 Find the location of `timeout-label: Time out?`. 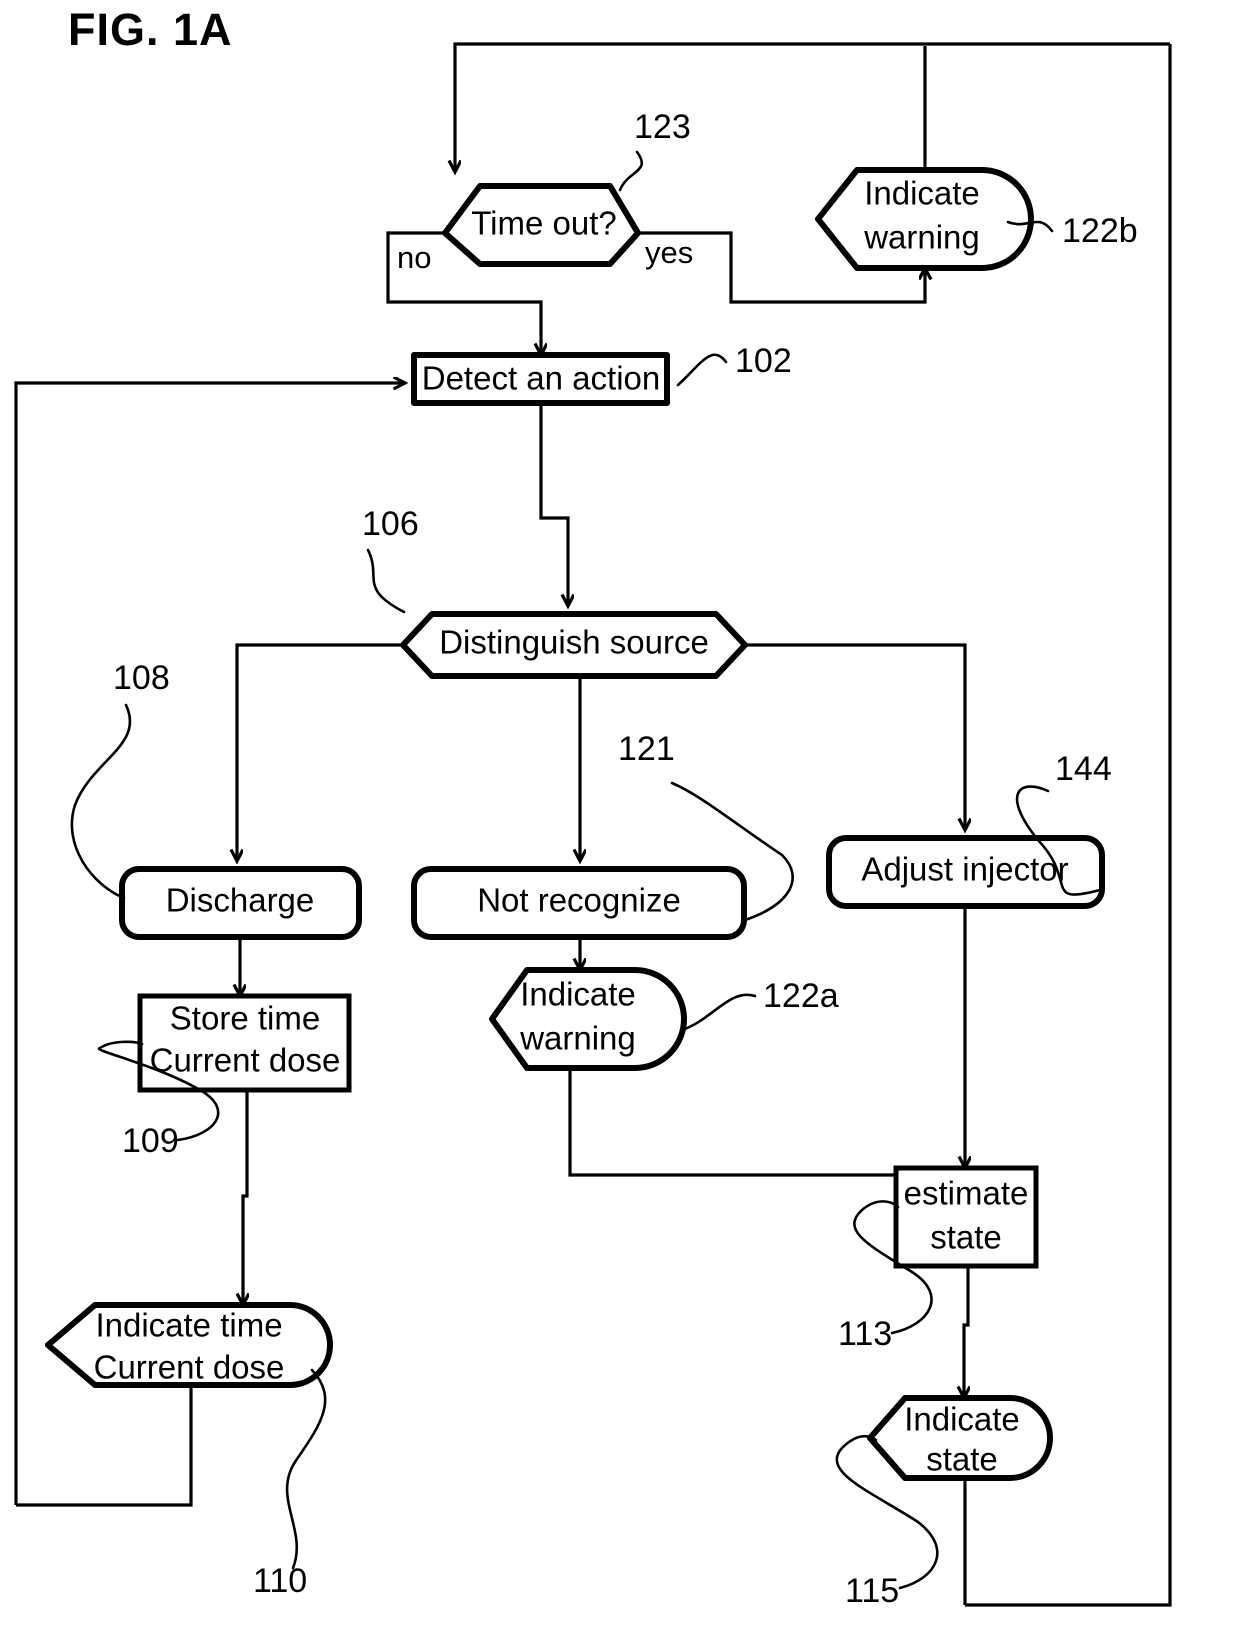

timeout-label: Time out? is located at coordinates (544, 223).